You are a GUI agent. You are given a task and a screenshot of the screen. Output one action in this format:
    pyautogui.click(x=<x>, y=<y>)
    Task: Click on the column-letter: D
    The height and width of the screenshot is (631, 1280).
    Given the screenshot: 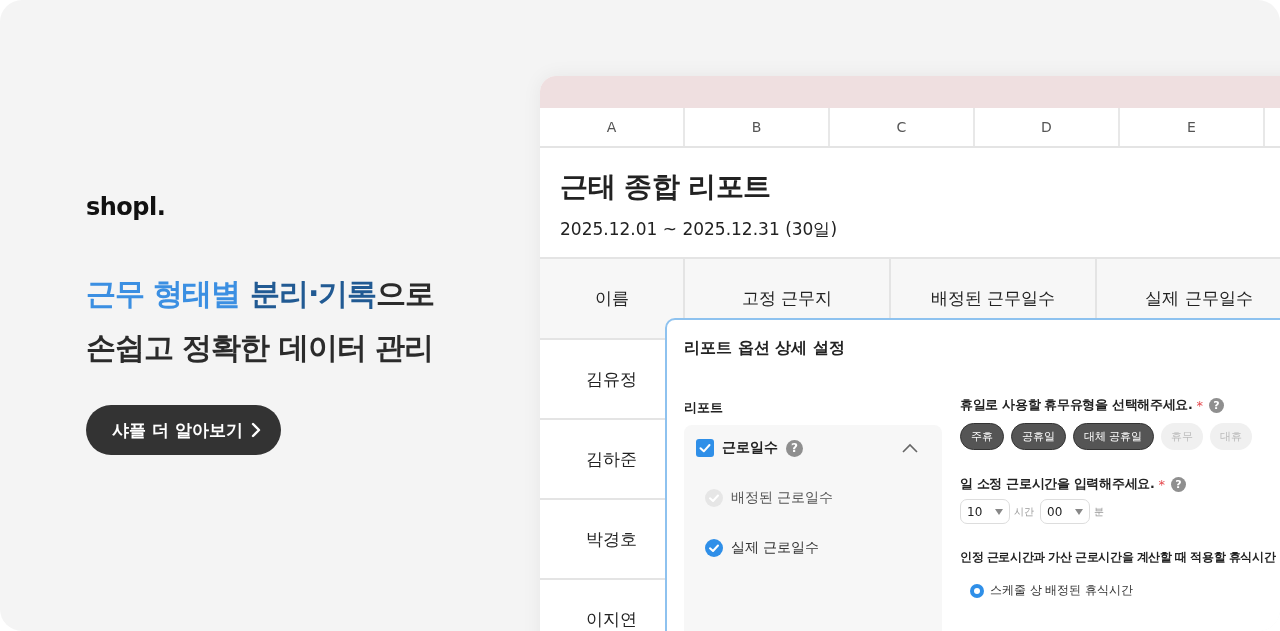 What is the action you would take?
    pyautogui.click(x=1047, y=127)
    